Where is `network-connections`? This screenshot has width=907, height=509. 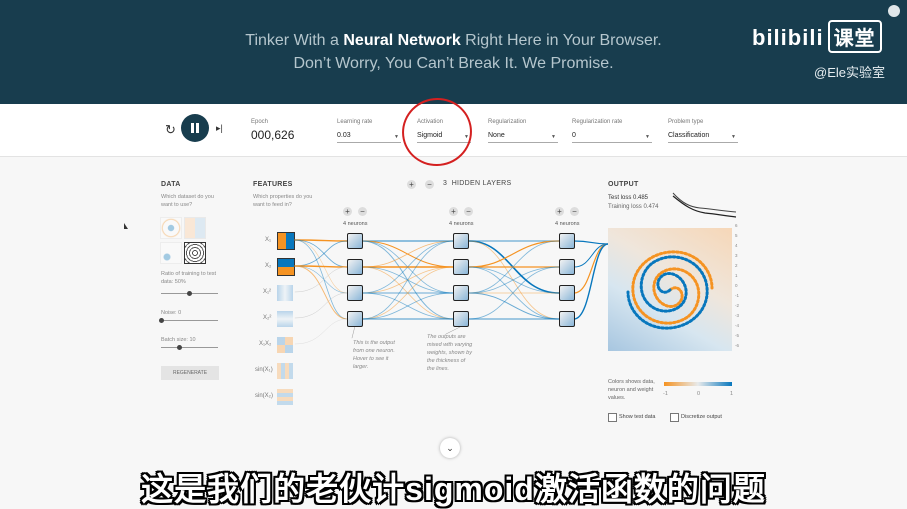 network-connections is located at coordinates (515, 268).